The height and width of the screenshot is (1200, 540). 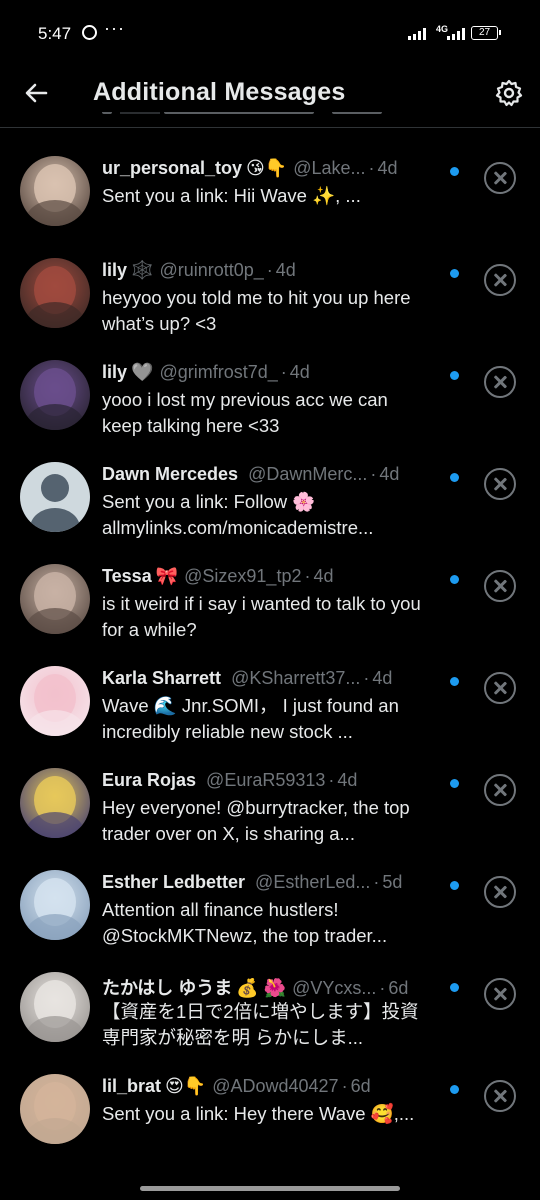 What do you see at coordinates (114, 28) in the screenshot?
I see `more-dots-icon: ···` at bounding box center [114, 28].